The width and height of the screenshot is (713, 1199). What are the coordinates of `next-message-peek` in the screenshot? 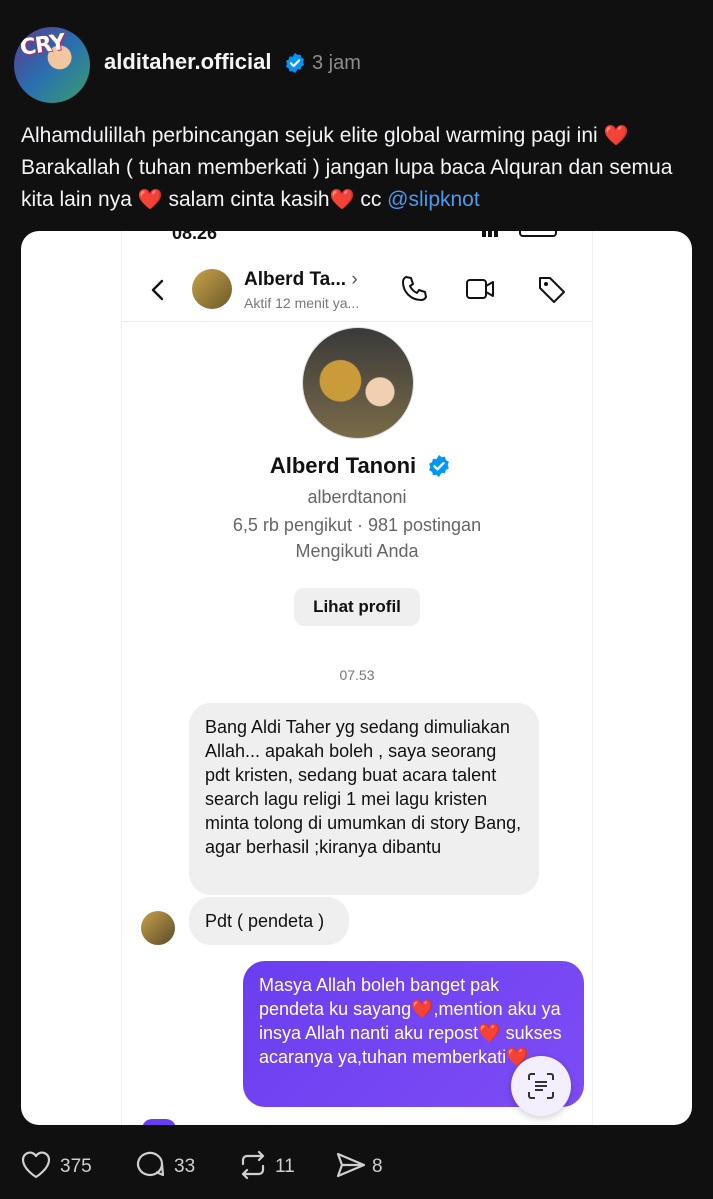 It's located at (159, 1122).